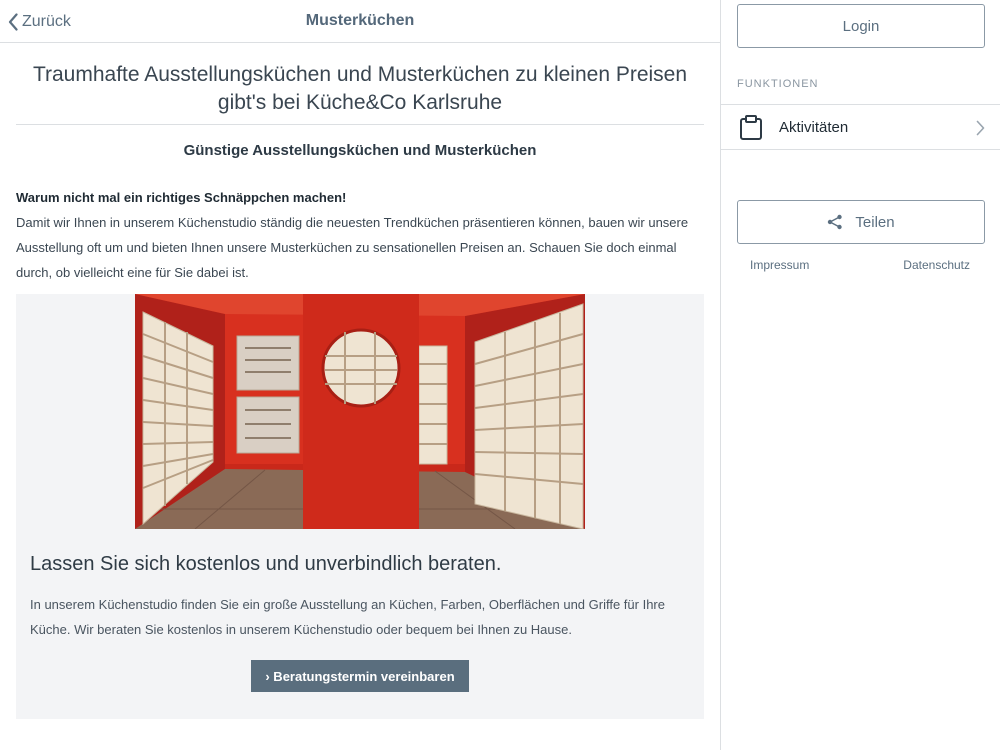  What do you see at coordinates (778, 84) in the screenshot?
I see `section-label: FUNKTIONEN` at bounding box center [778, 84].